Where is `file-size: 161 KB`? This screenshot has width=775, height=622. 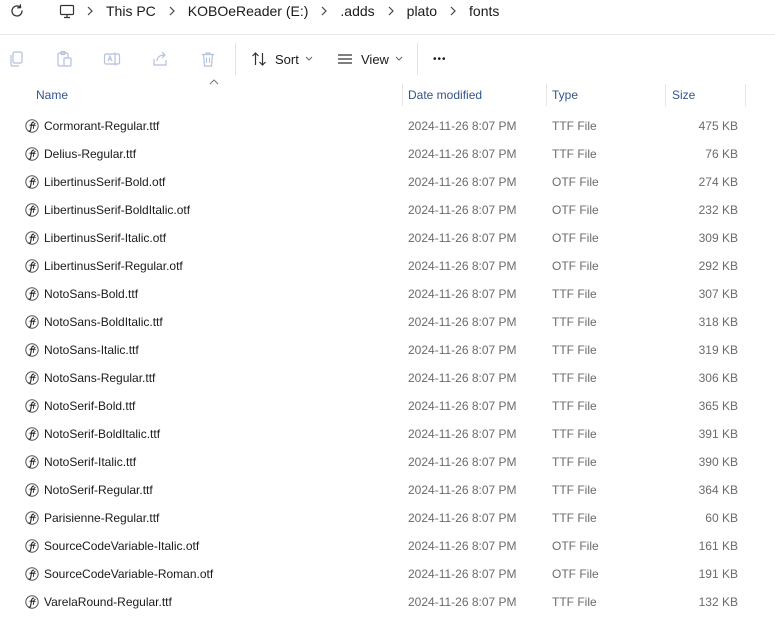
file-size: 161 KB is located at coordinates (718, 546).